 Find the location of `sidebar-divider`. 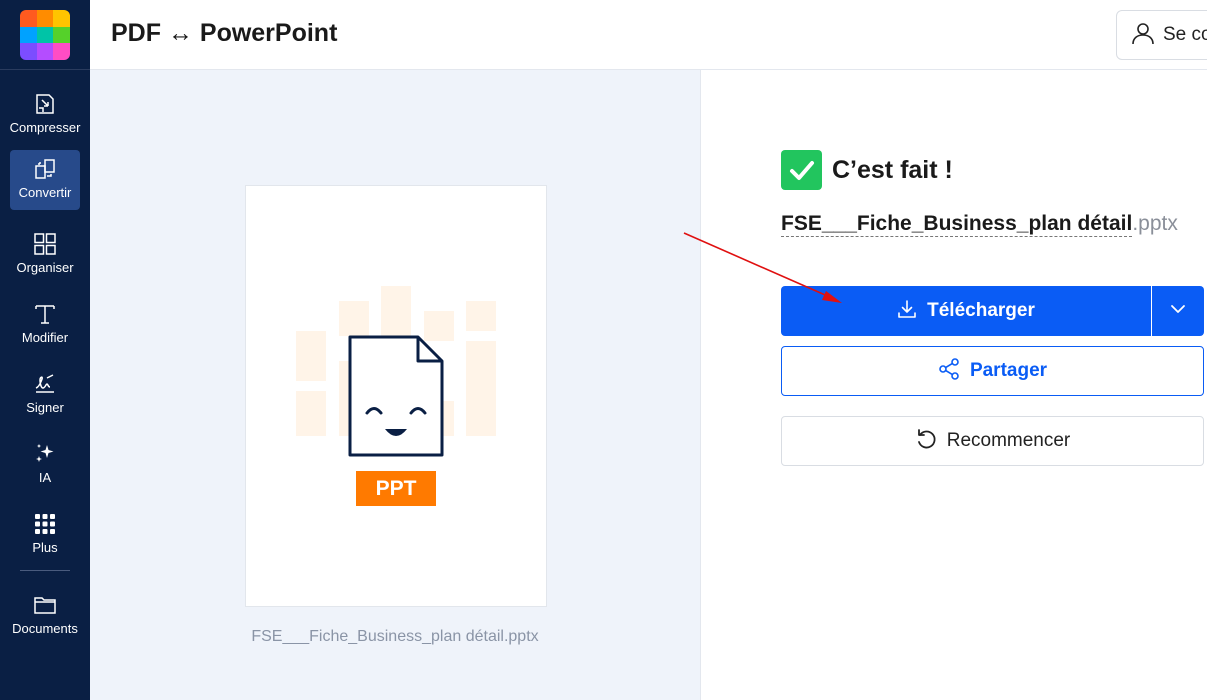

sidebar-divider is located at coordinates (45, 570).